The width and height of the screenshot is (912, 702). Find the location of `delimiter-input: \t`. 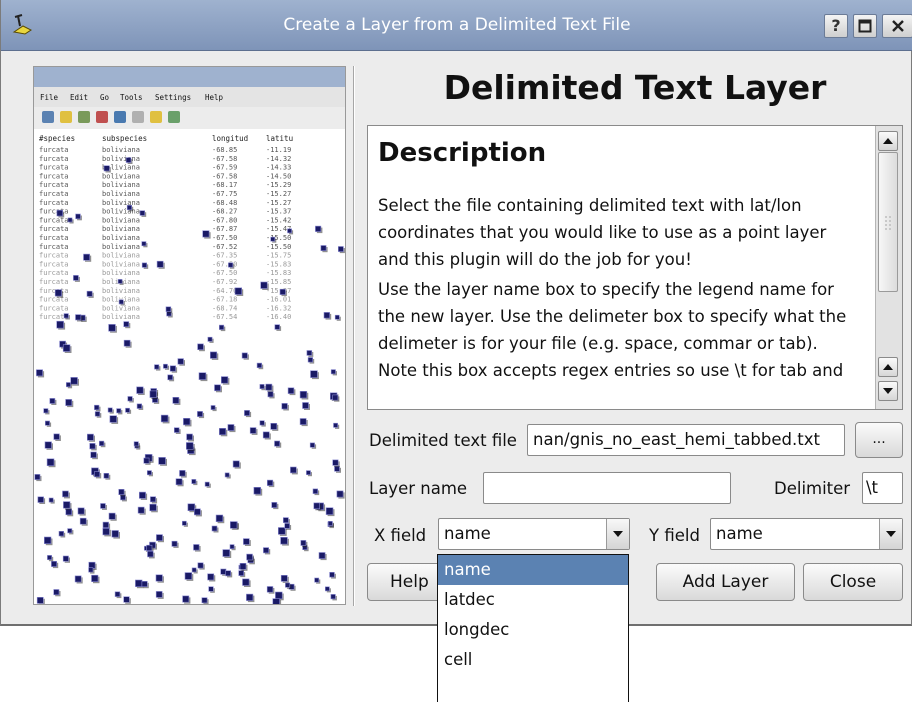

delimiter-input: \t is located at coordinates (882, 488).